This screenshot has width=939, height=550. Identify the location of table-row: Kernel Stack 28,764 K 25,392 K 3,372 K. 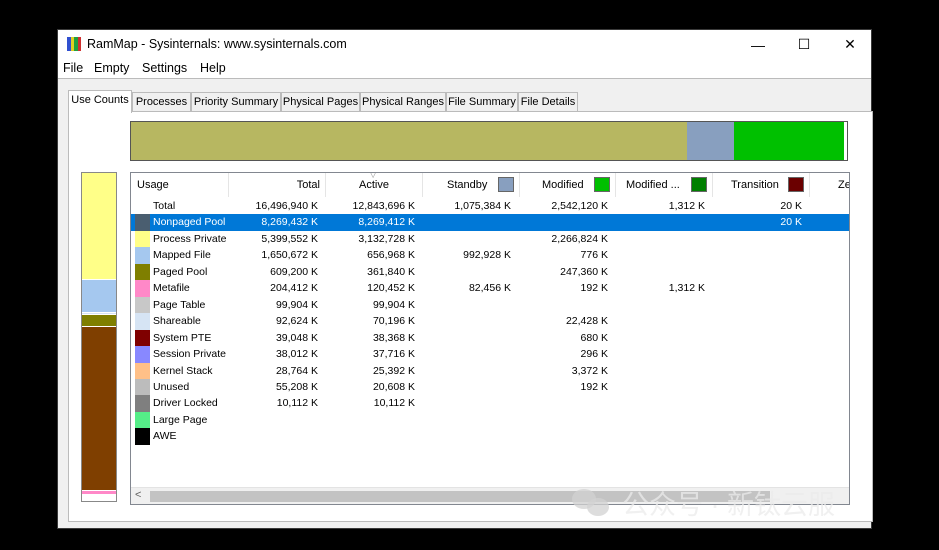
(490, 370).